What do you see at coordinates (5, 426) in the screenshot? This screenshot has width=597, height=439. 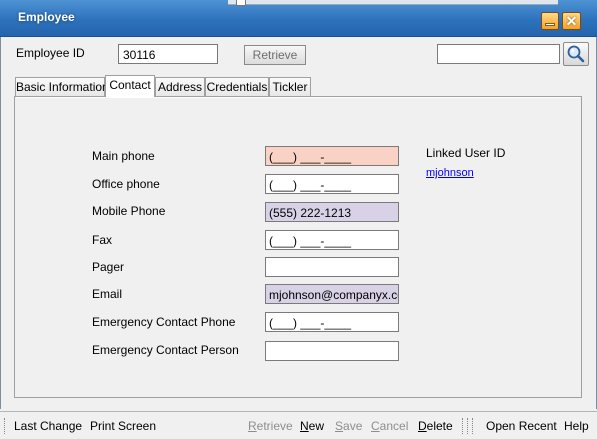 I see `grip-handle` at bounding box center [5, 426].